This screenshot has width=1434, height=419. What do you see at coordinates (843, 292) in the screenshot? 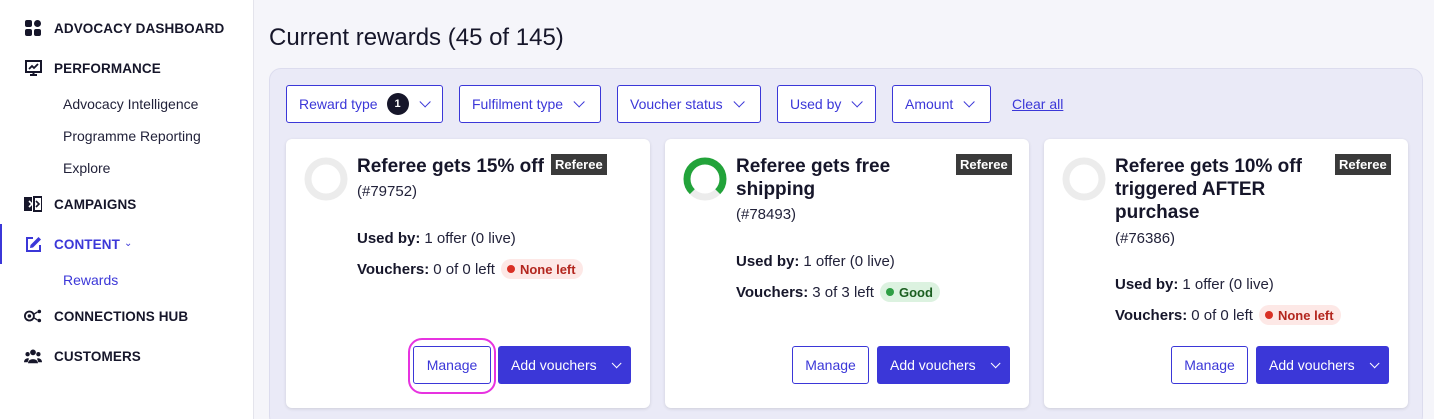
I see `vouchers-value: 3 of 3 left` at bounding box center [843, 292].